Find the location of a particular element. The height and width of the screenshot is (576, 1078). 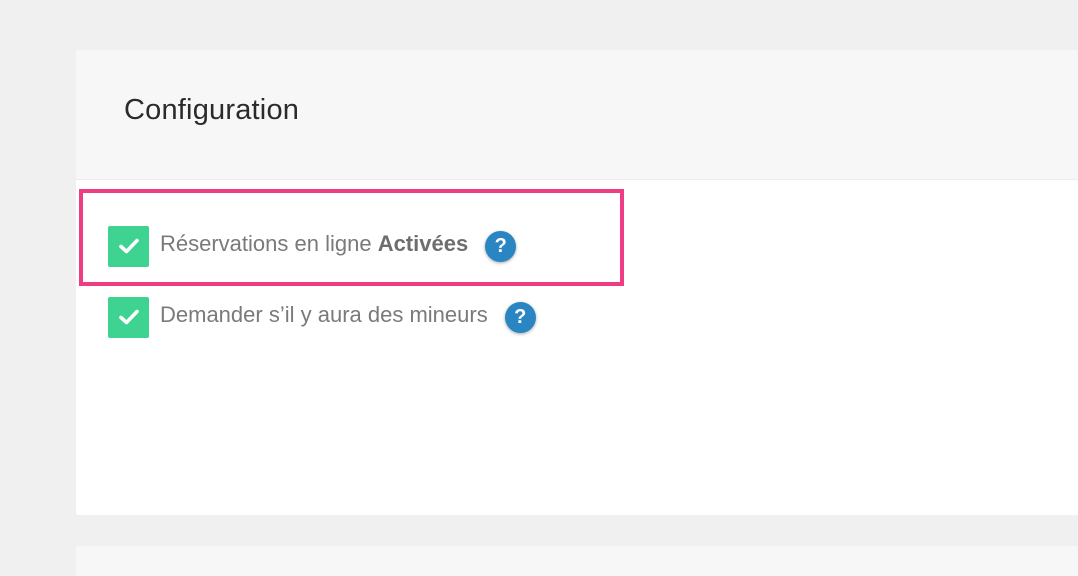

option-online-reservations: Réservations en ligne Activées ? is located at coordinates (312, 246).